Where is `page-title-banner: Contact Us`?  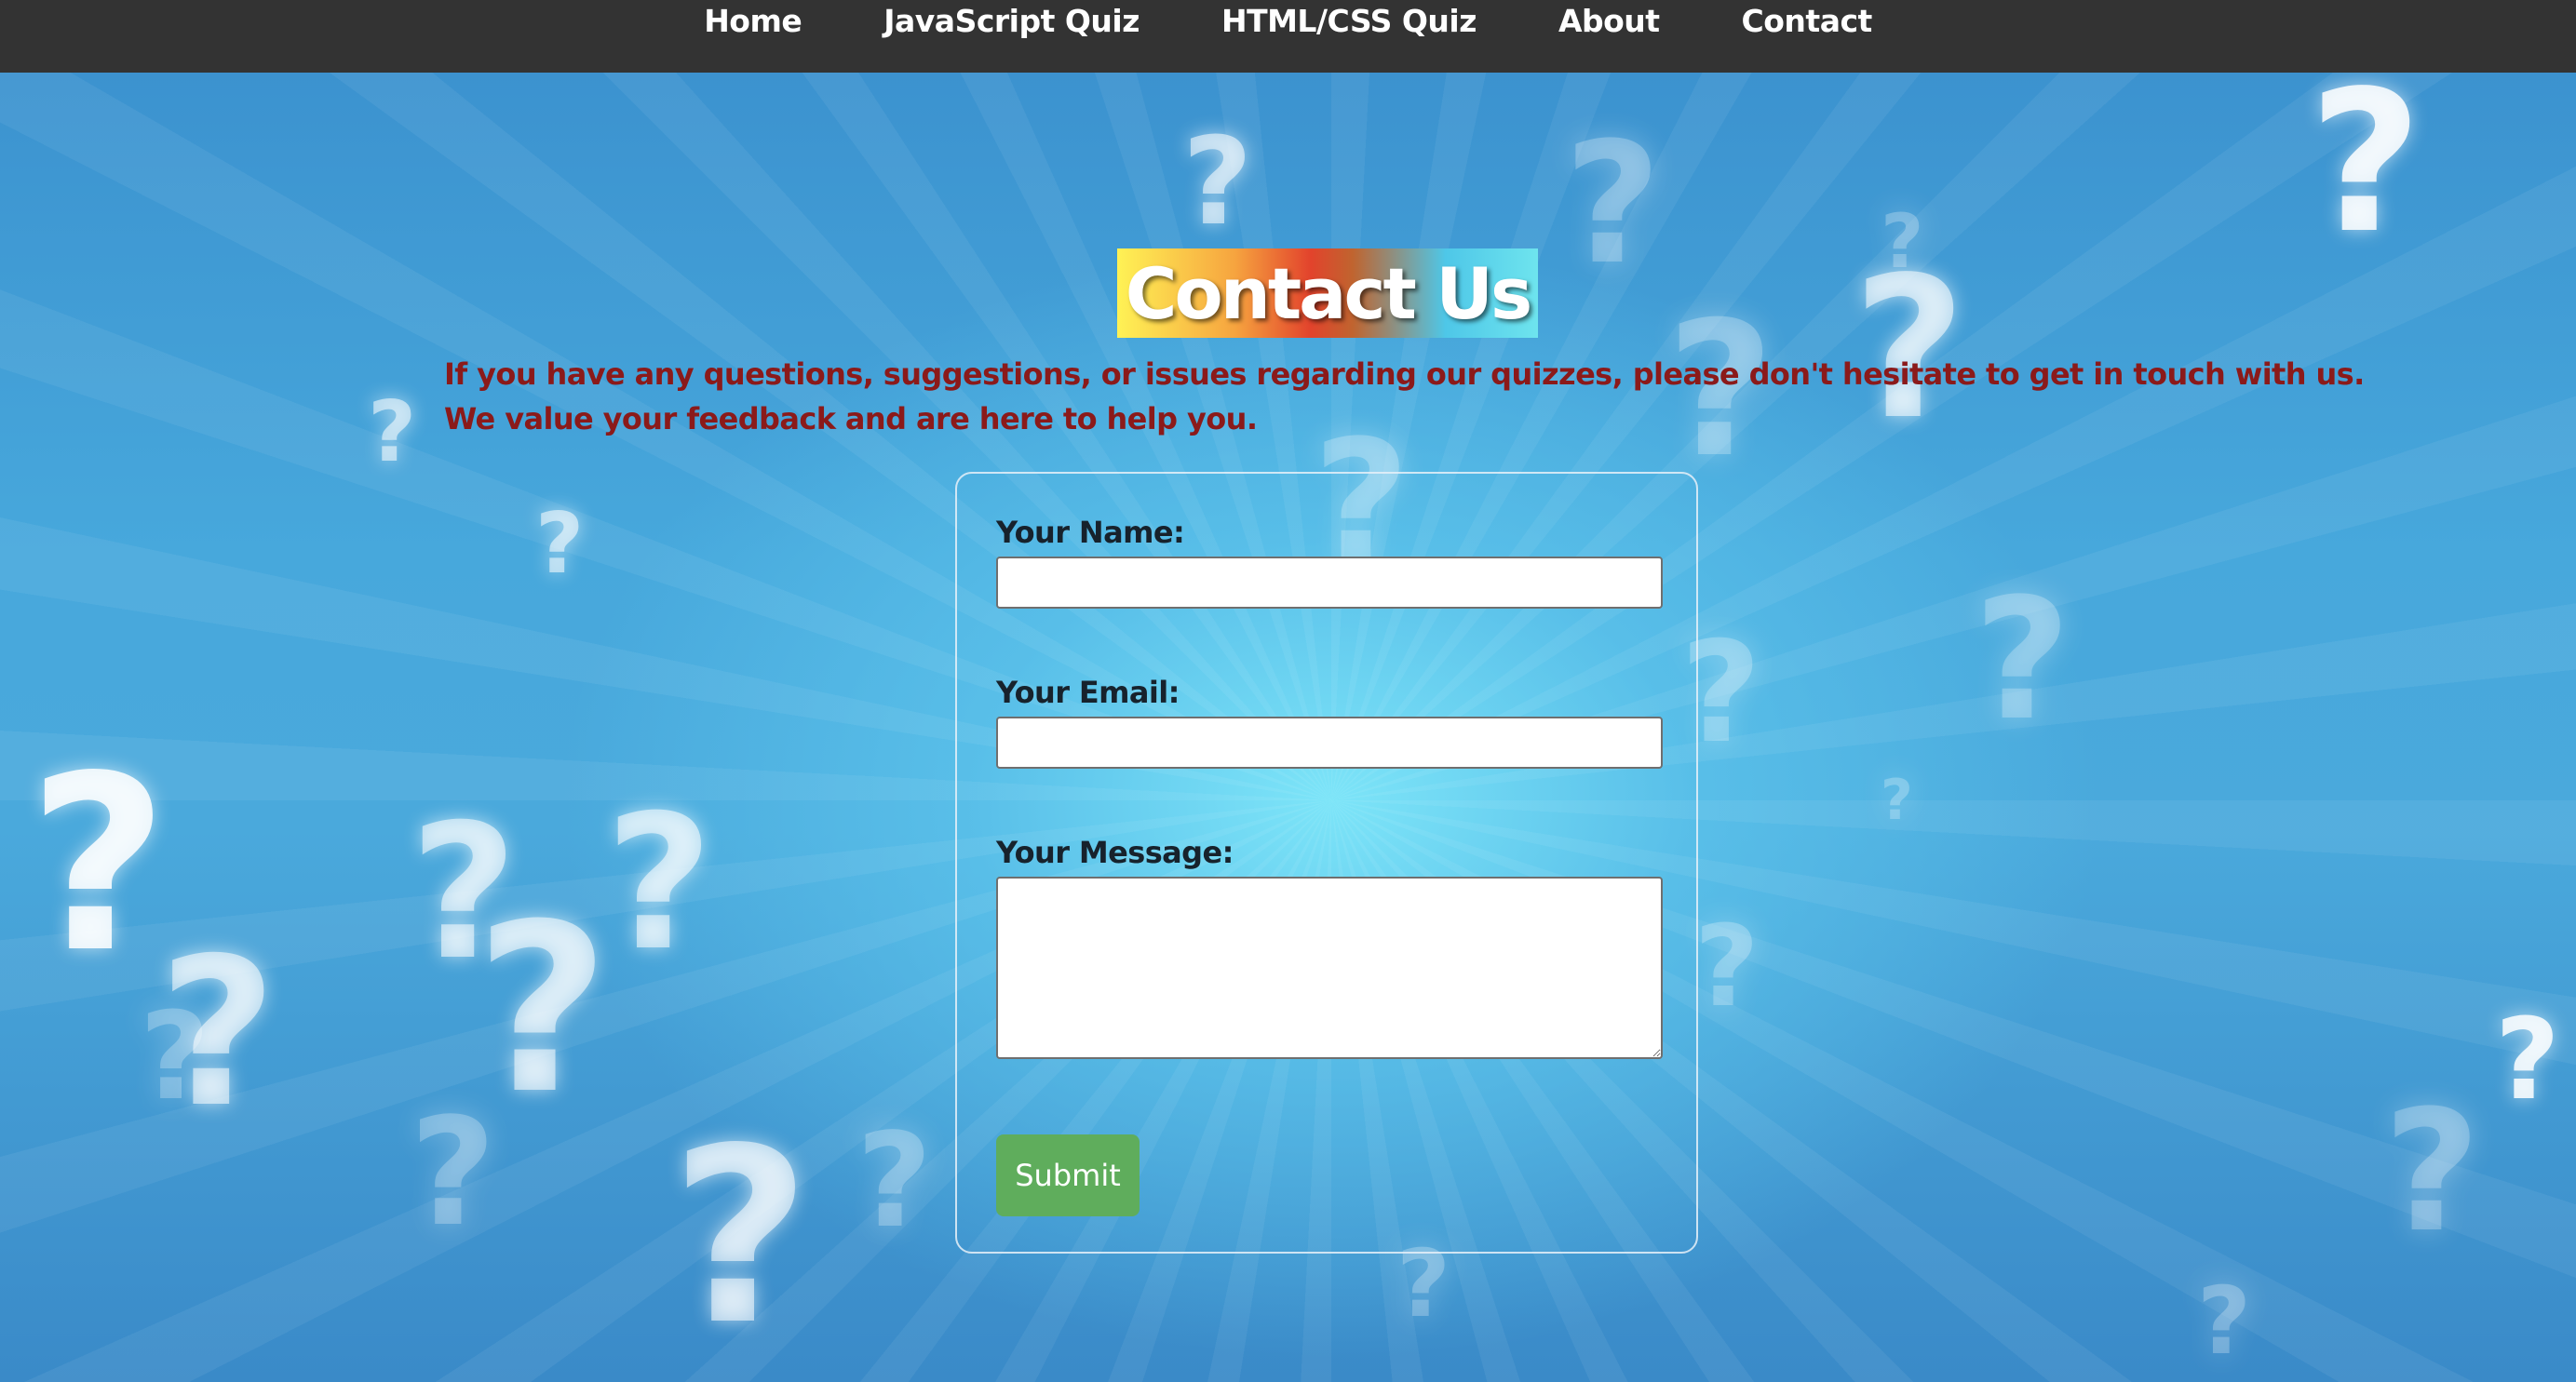 page-title-banner: Contact Us is located at coordinates (1327, 293).